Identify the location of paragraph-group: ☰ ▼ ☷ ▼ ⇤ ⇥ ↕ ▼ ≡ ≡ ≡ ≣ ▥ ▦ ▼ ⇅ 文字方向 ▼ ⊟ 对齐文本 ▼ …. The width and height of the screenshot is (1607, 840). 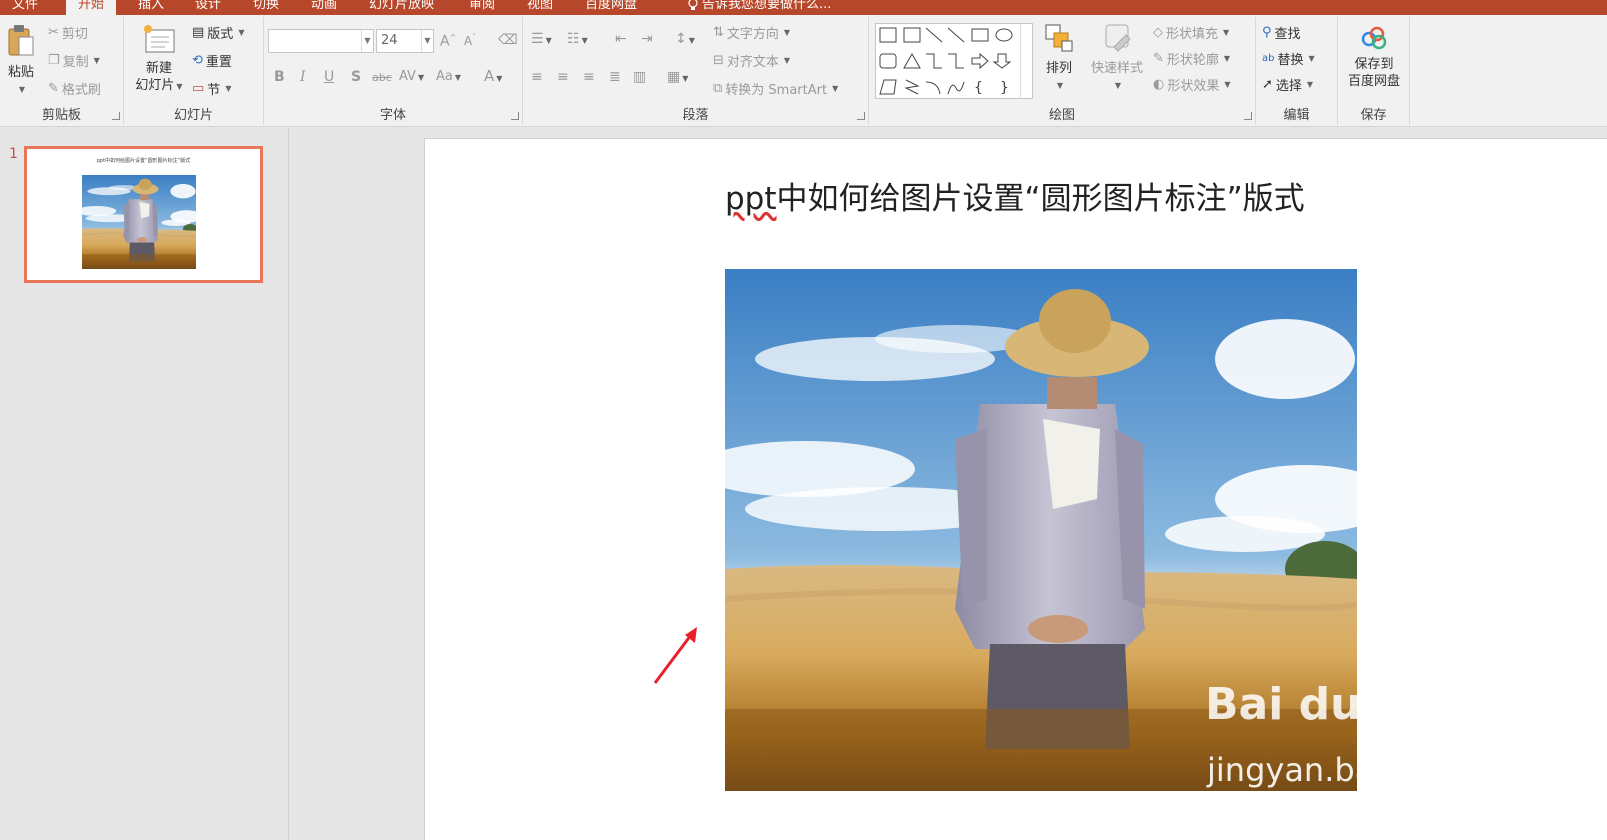
(696, 71).